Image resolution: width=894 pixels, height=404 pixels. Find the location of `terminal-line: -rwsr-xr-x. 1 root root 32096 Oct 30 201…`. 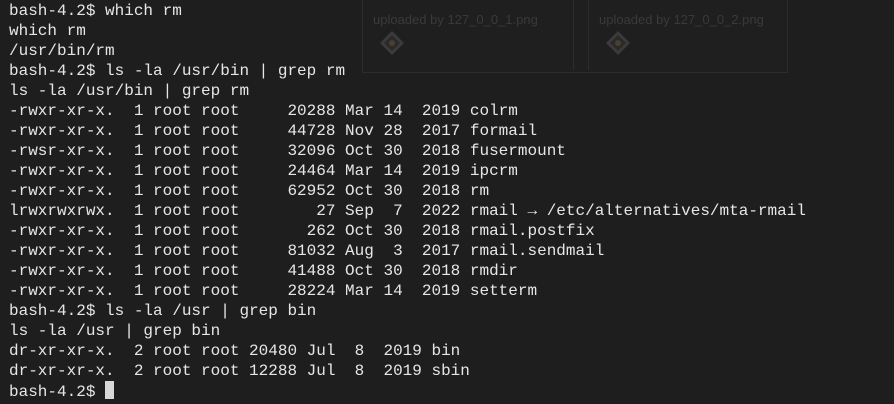

terminal-line: -rwsr-xr-x. 1 root root 32096 Oct 30 201… is located at coordinates (287, 151).